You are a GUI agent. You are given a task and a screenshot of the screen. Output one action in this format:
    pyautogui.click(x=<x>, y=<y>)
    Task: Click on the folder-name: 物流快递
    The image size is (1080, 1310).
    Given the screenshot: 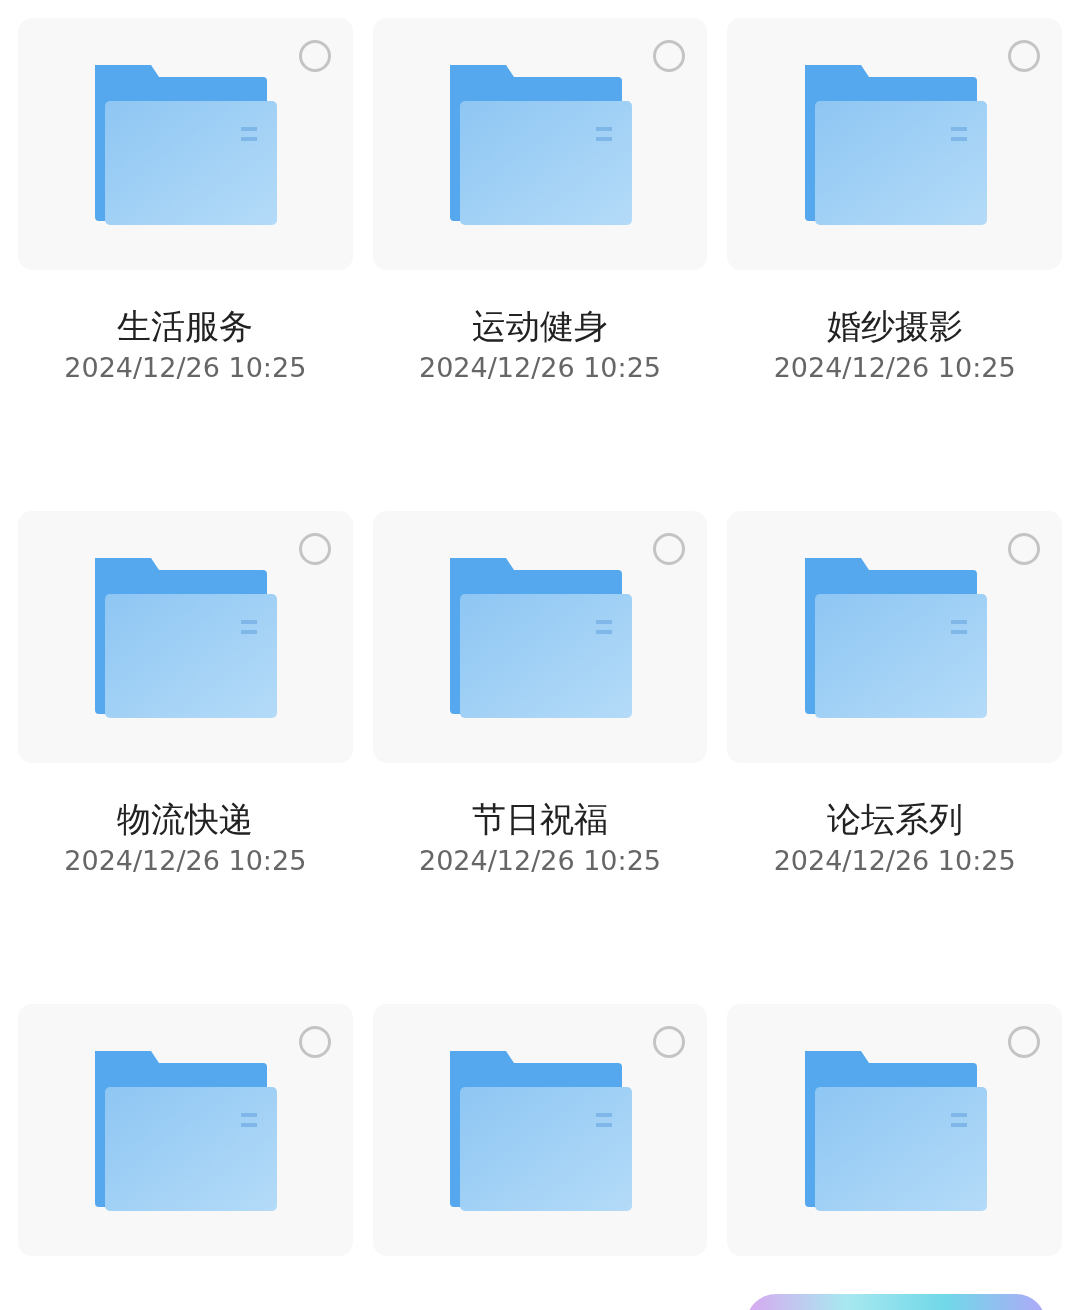 What is the action you would take?
    pyautogui.click(x=185, y=819)
    